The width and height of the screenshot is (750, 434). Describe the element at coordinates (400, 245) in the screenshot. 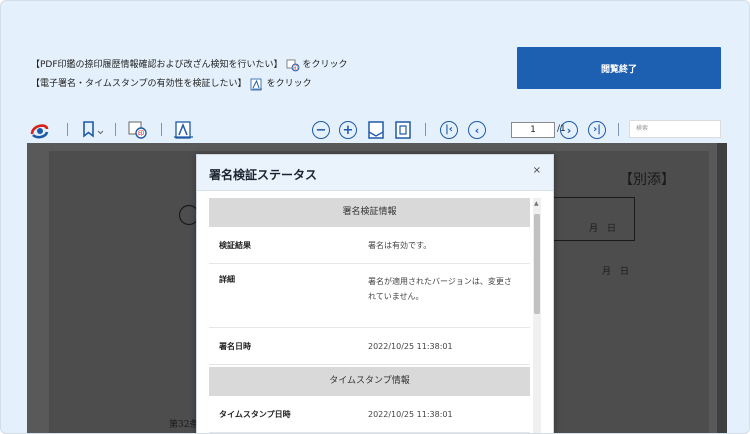

I see `verification-result-value: 署名は有効です。` at that location.